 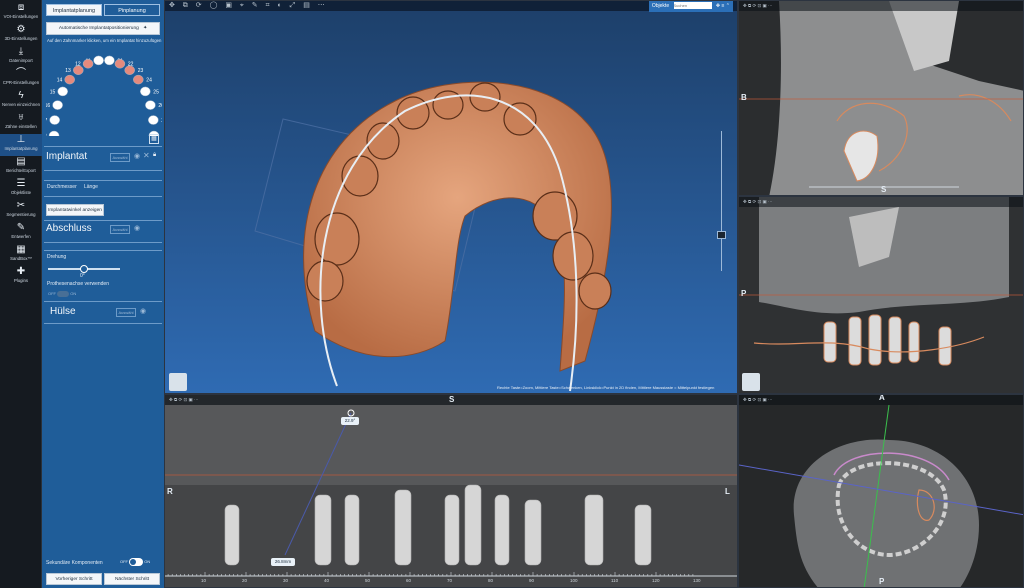 What do you see at coordinates (21, 214) in the screenshot?
I see `toolbar-item-label: Segmentierung` at bounding box center [21, 214].